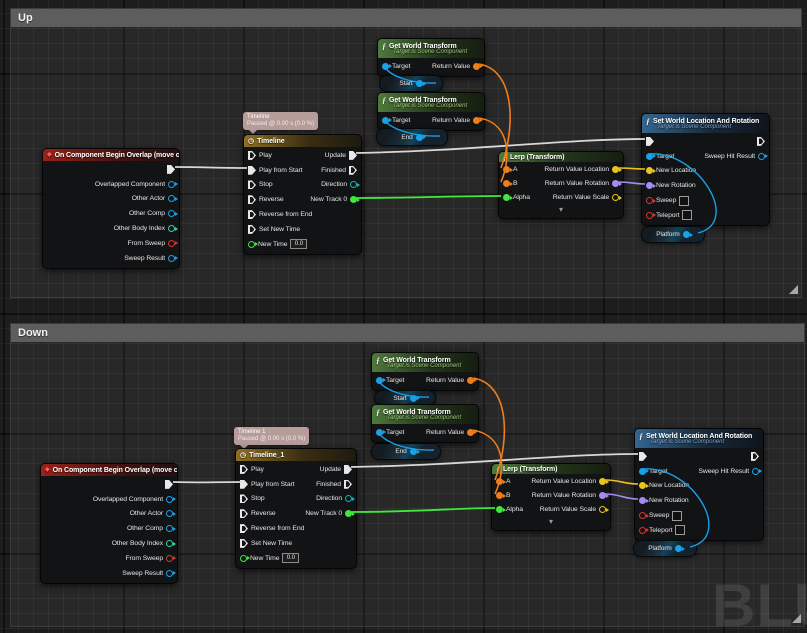 This screenshot has height=633, width=807. What do you see at coordinates (299, 244) in the screenshot?
I see `new-time-input: 0.0` at bounding box center [299, 244].